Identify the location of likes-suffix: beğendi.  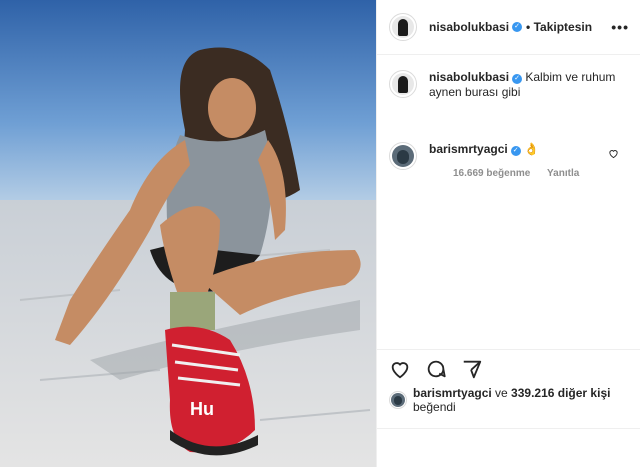
(434, 407).